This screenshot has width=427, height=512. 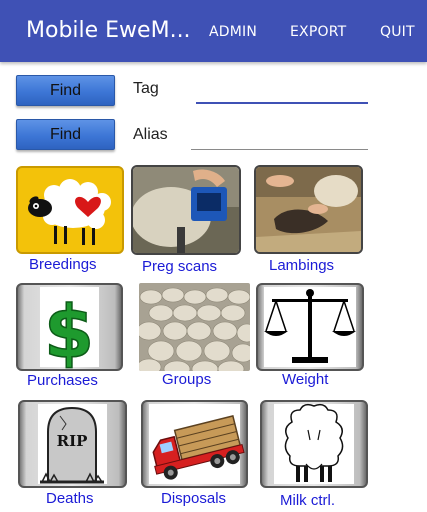 What do you see at coordinates (233, 32) in the screenshot?
I see `admin-menu-button: ADMIN` at bounding box center [233, 32].